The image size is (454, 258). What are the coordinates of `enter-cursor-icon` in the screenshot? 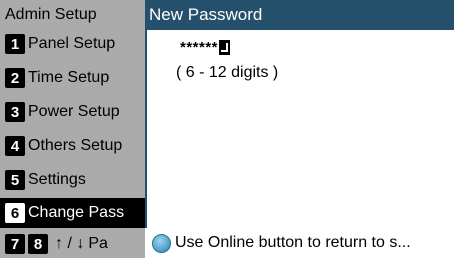 It's located at (225, 47).